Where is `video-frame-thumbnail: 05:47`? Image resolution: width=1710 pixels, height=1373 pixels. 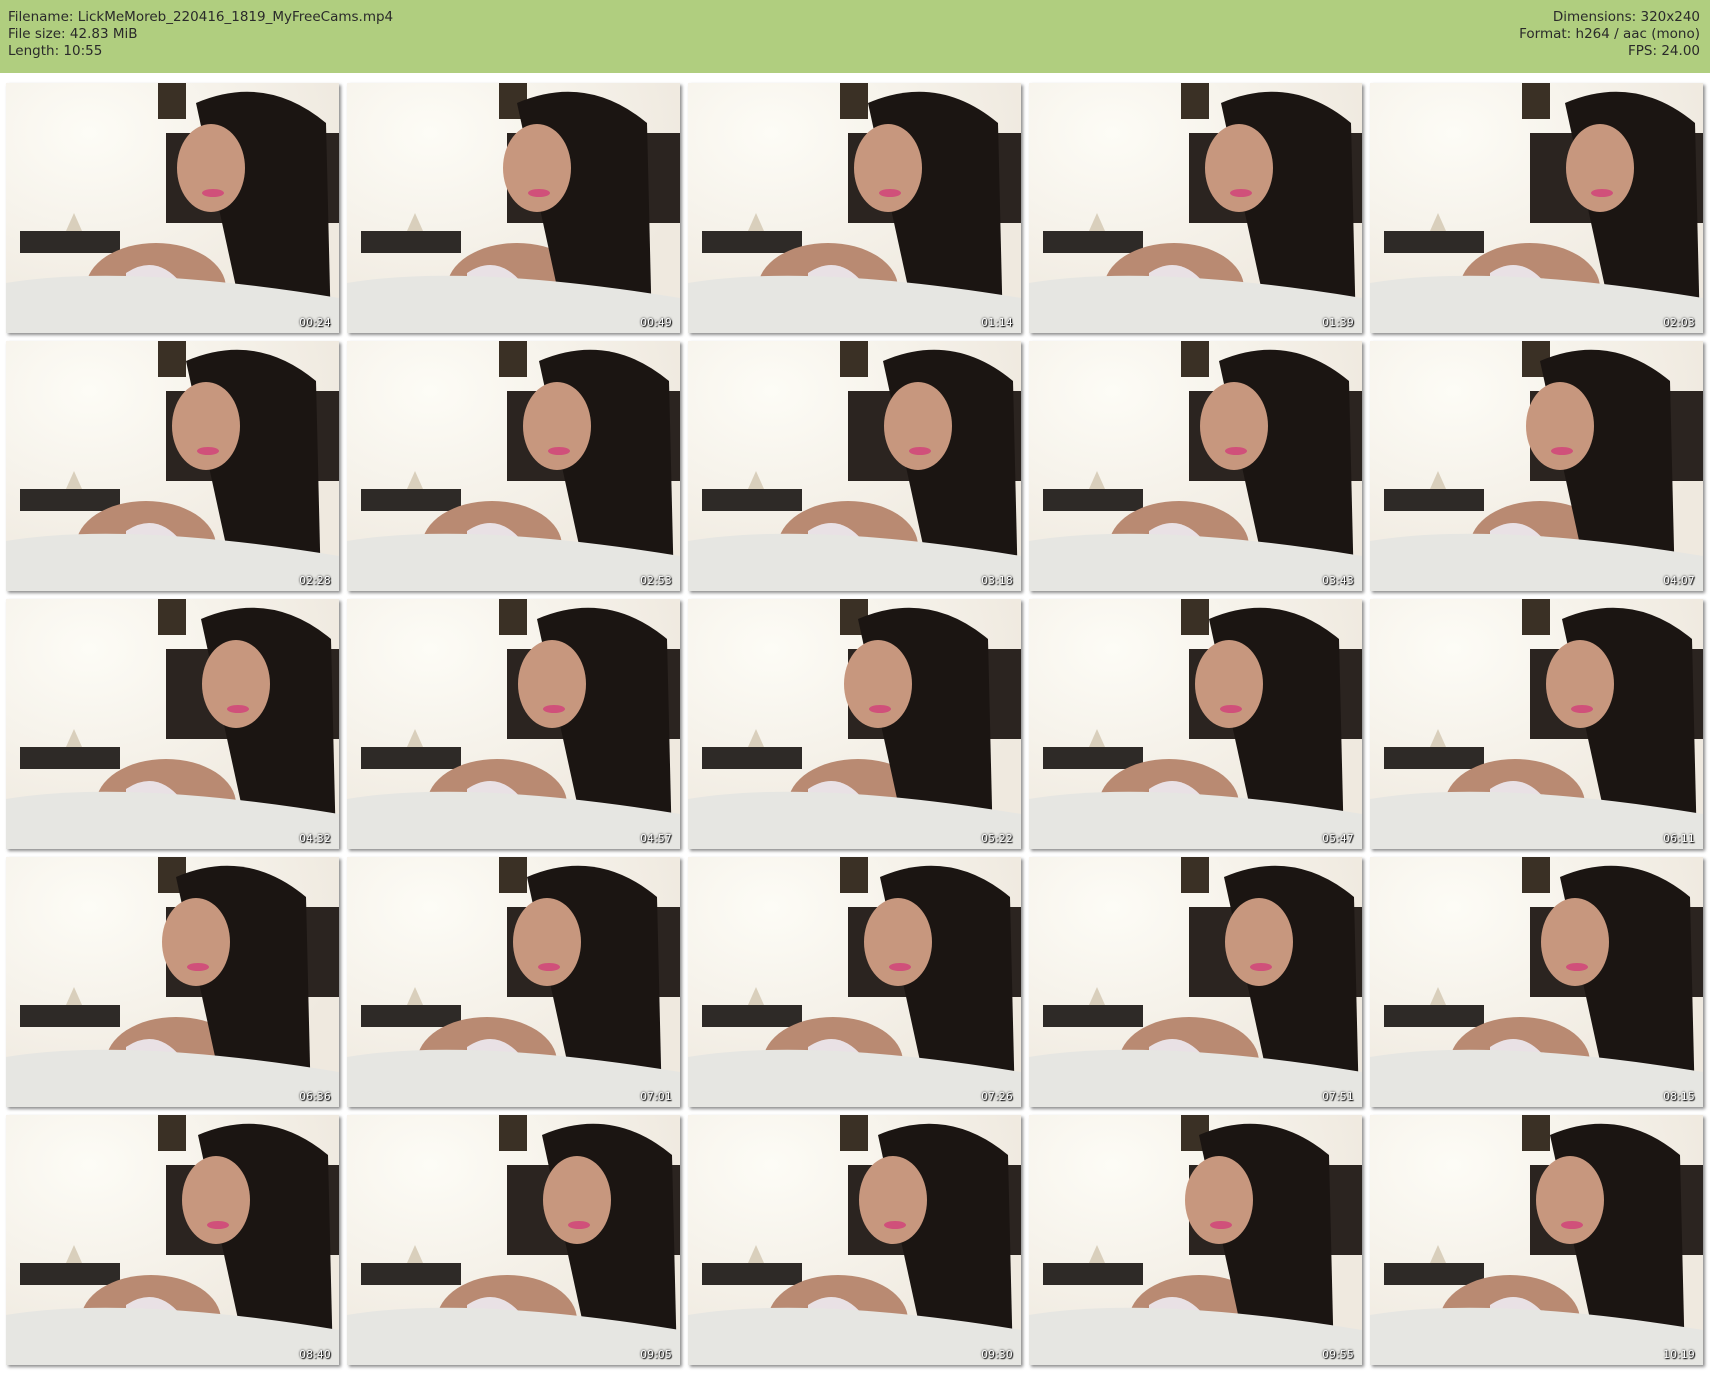
video-frame-thumbnail: 05:47 is located at coordinates (1195, 724).